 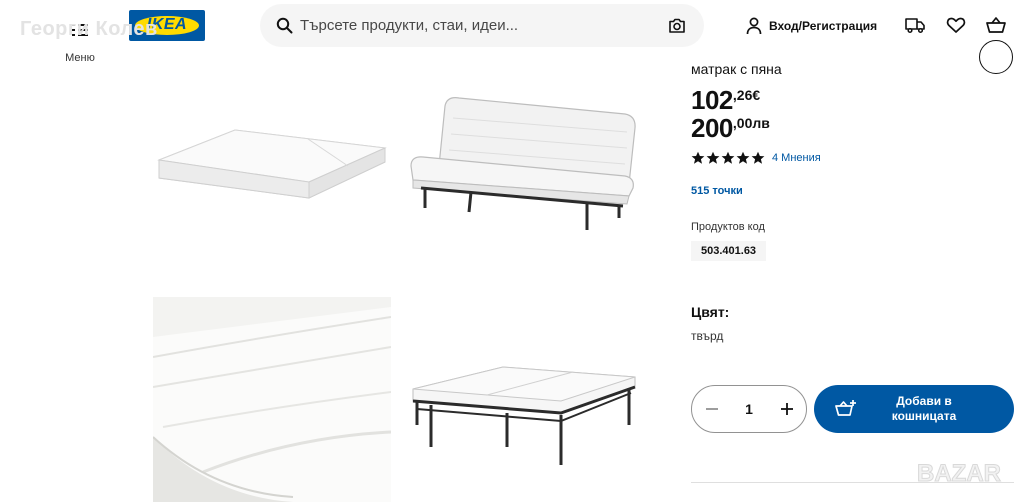 What do you see at coordinates (996, 57) in the screenshot?
I see `share-button` at bounding box center [996, 57].